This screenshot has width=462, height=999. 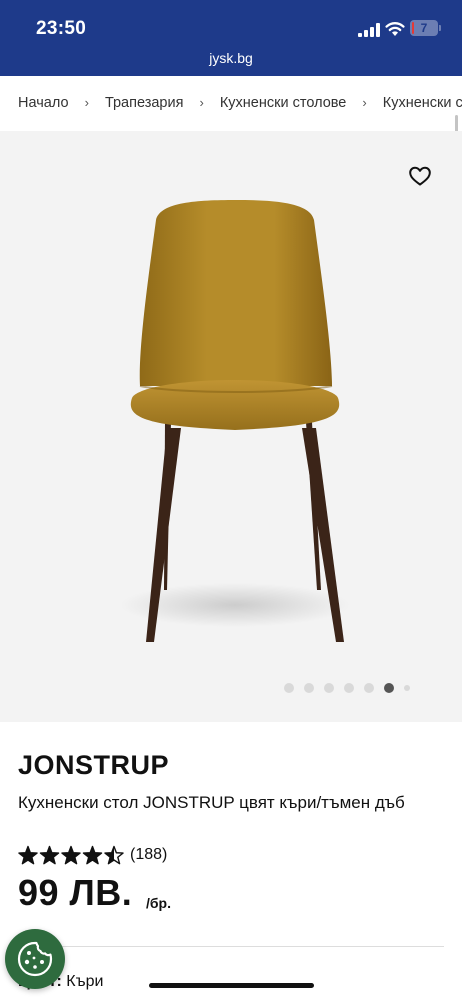 I want to click on product-title: JONSTRUP, so click(x=94, y=765).